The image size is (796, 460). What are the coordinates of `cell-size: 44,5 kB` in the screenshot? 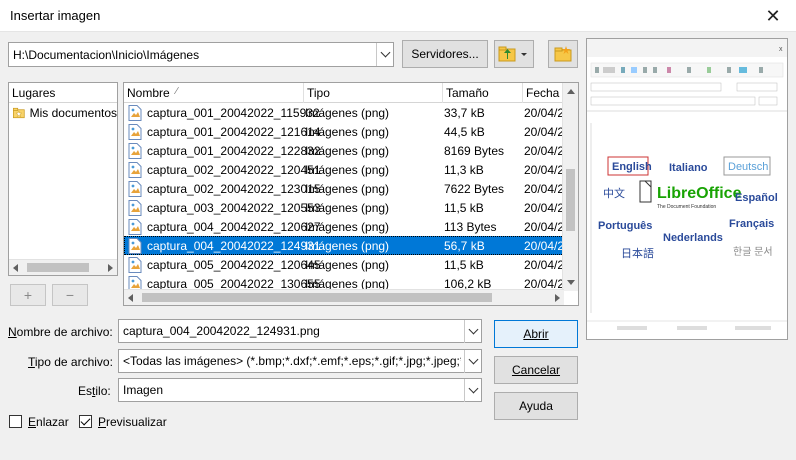 It's located at (464, 132).